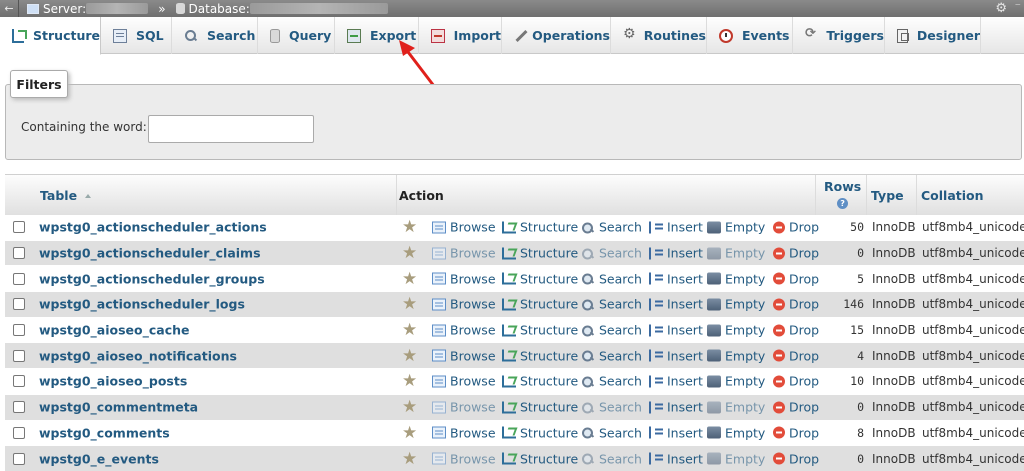 The width and height of the screenshot is (1024, 471). Describe the element at coordinates (296, 35) in the screenshot. I see `tab-query: Query` at that location.